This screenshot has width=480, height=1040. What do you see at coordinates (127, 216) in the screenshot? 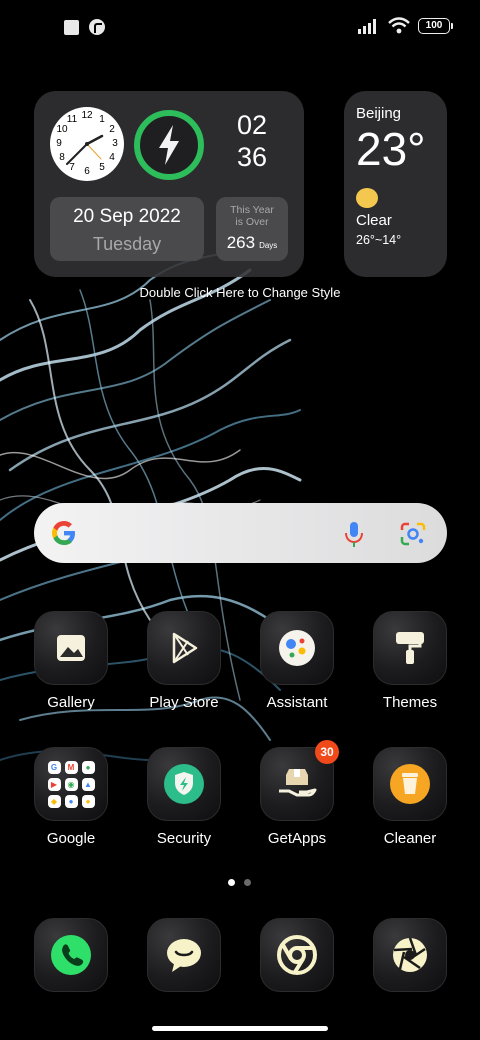
I see `date-text: 20 Sep 2022` at bounding box center [127, 216].